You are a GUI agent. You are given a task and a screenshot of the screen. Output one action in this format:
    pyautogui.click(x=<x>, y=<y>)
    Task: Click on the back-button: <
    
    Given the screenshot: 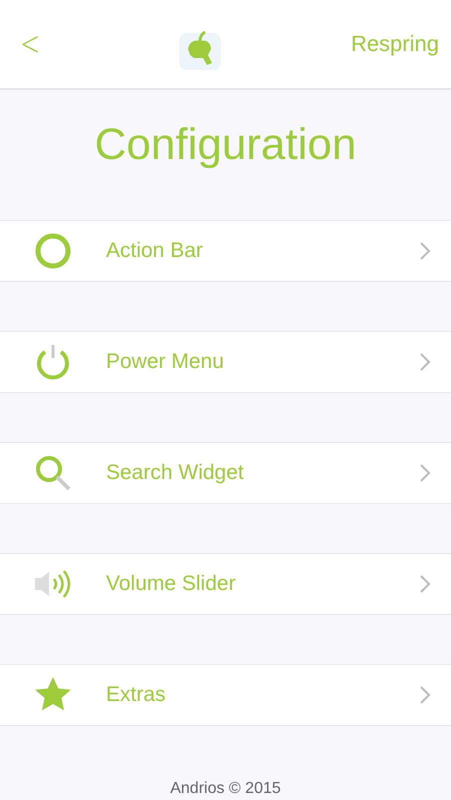 What is the action you would take?
    pyautogui.click(x=30, y=44)
    